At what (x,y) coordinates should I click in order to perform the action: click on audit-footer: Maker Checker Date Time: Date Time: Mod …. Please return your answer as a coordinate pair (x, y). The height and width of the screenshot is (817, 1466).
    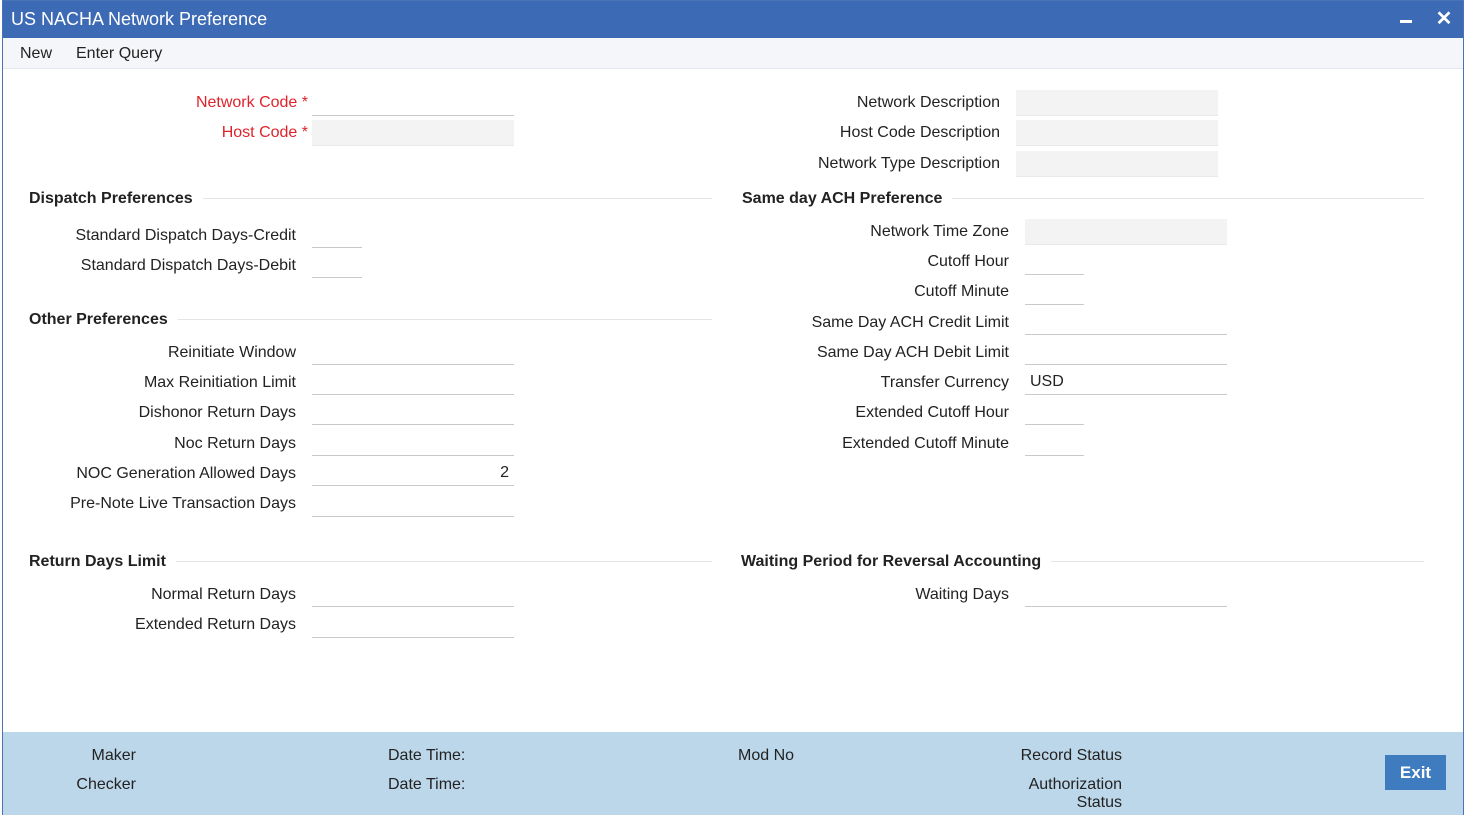
    Looking at the image, I should click on (733, 773).